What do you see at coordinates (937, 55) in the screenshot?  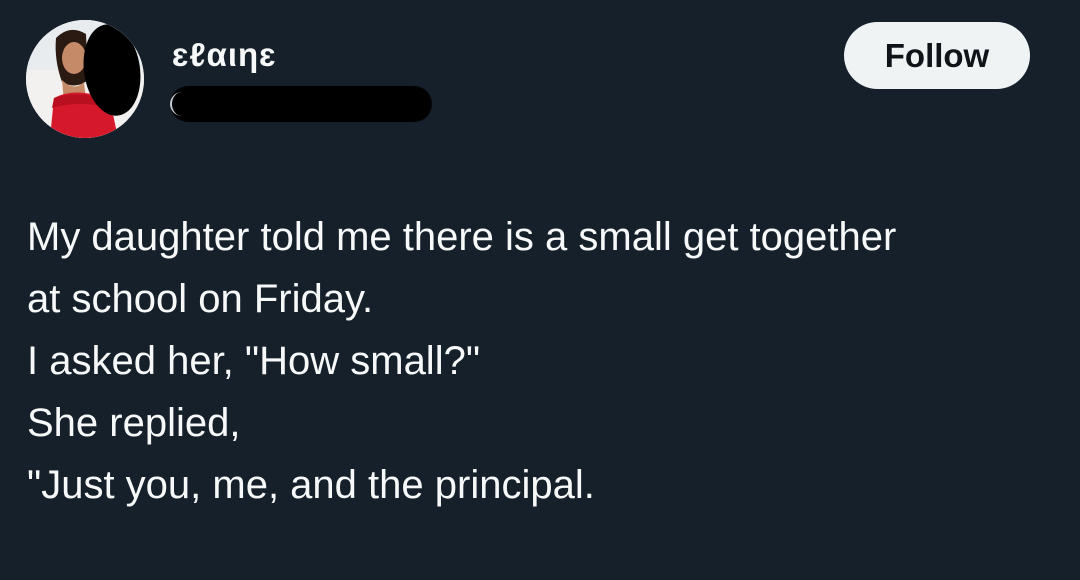 I see `follow-button: Follow` at bounding box center [937, 55].